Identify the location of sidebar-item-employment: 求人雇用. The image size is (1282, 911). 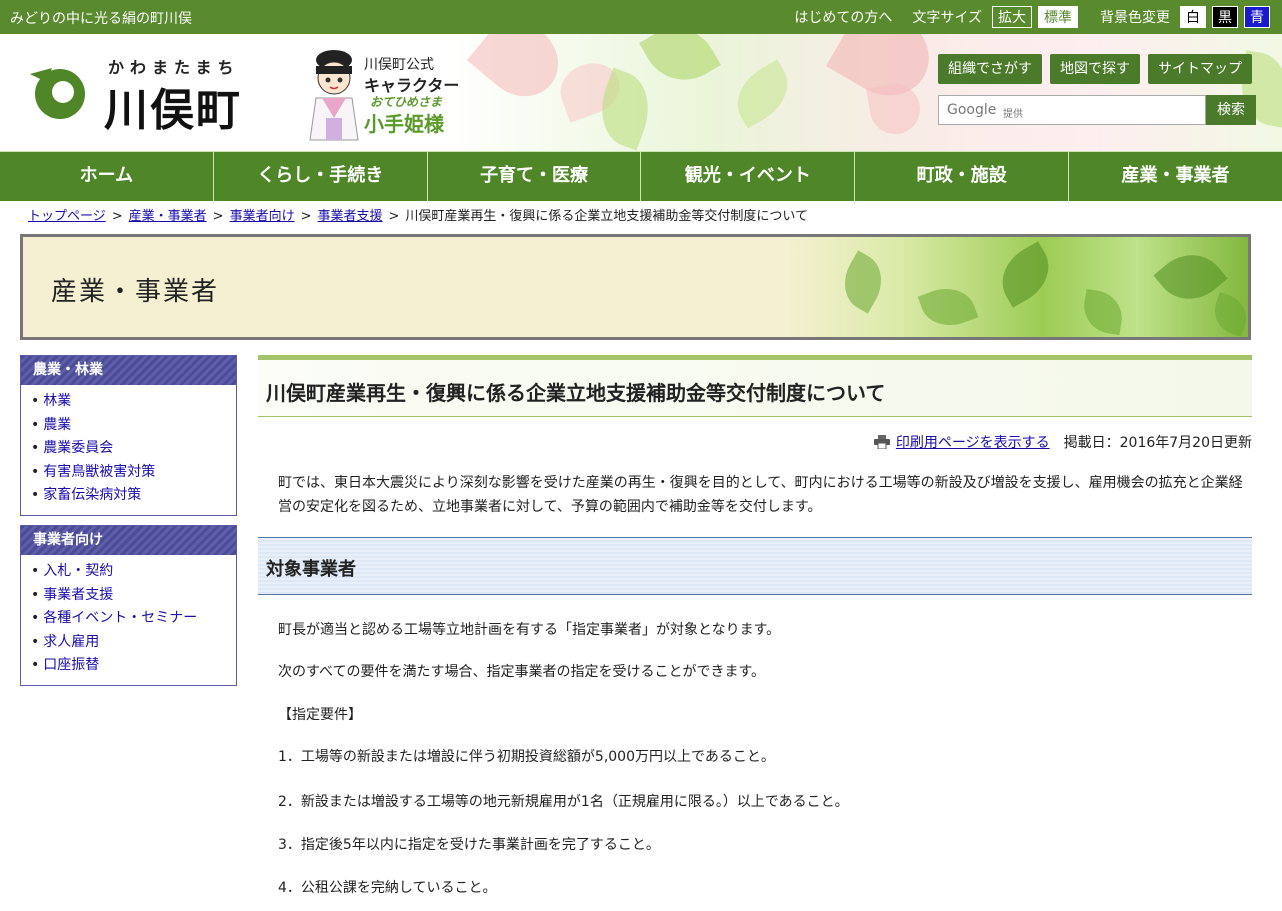
(133, 643).